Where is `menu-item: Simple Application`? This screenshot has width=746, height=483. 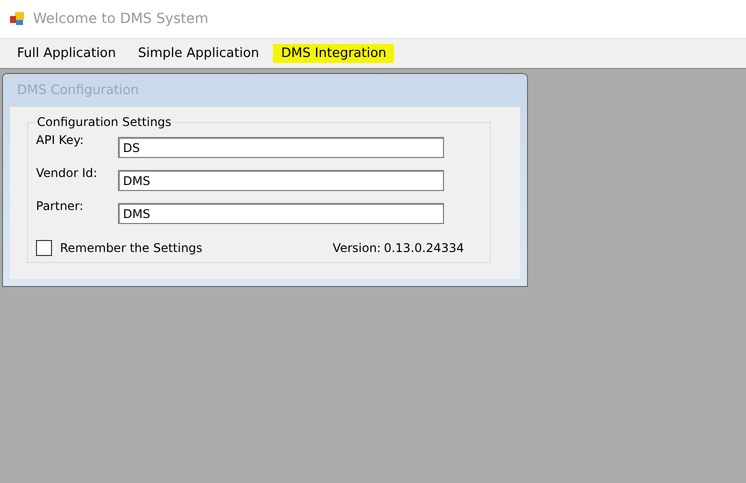 menu-item: Simple Application is located at coordinates (199, 53).